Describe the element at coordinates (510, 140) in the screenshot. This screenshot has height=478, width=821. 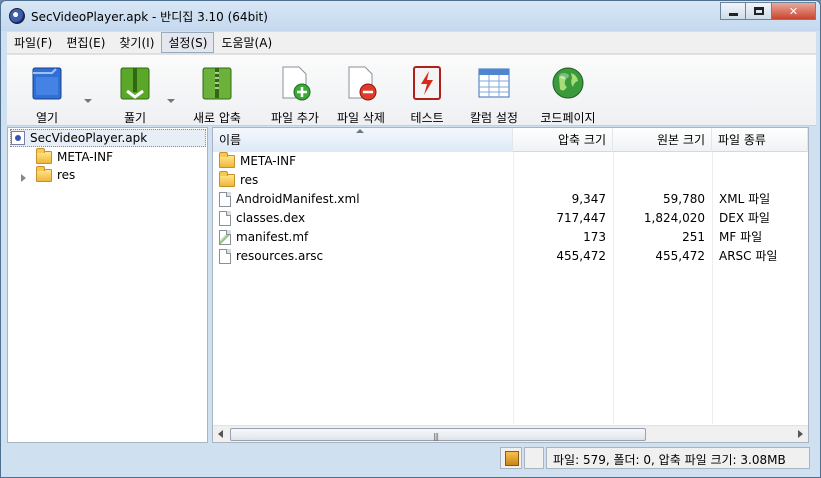
I see `list-header: 이름 압축 크기 원본 크기 파일 종류` at that location.